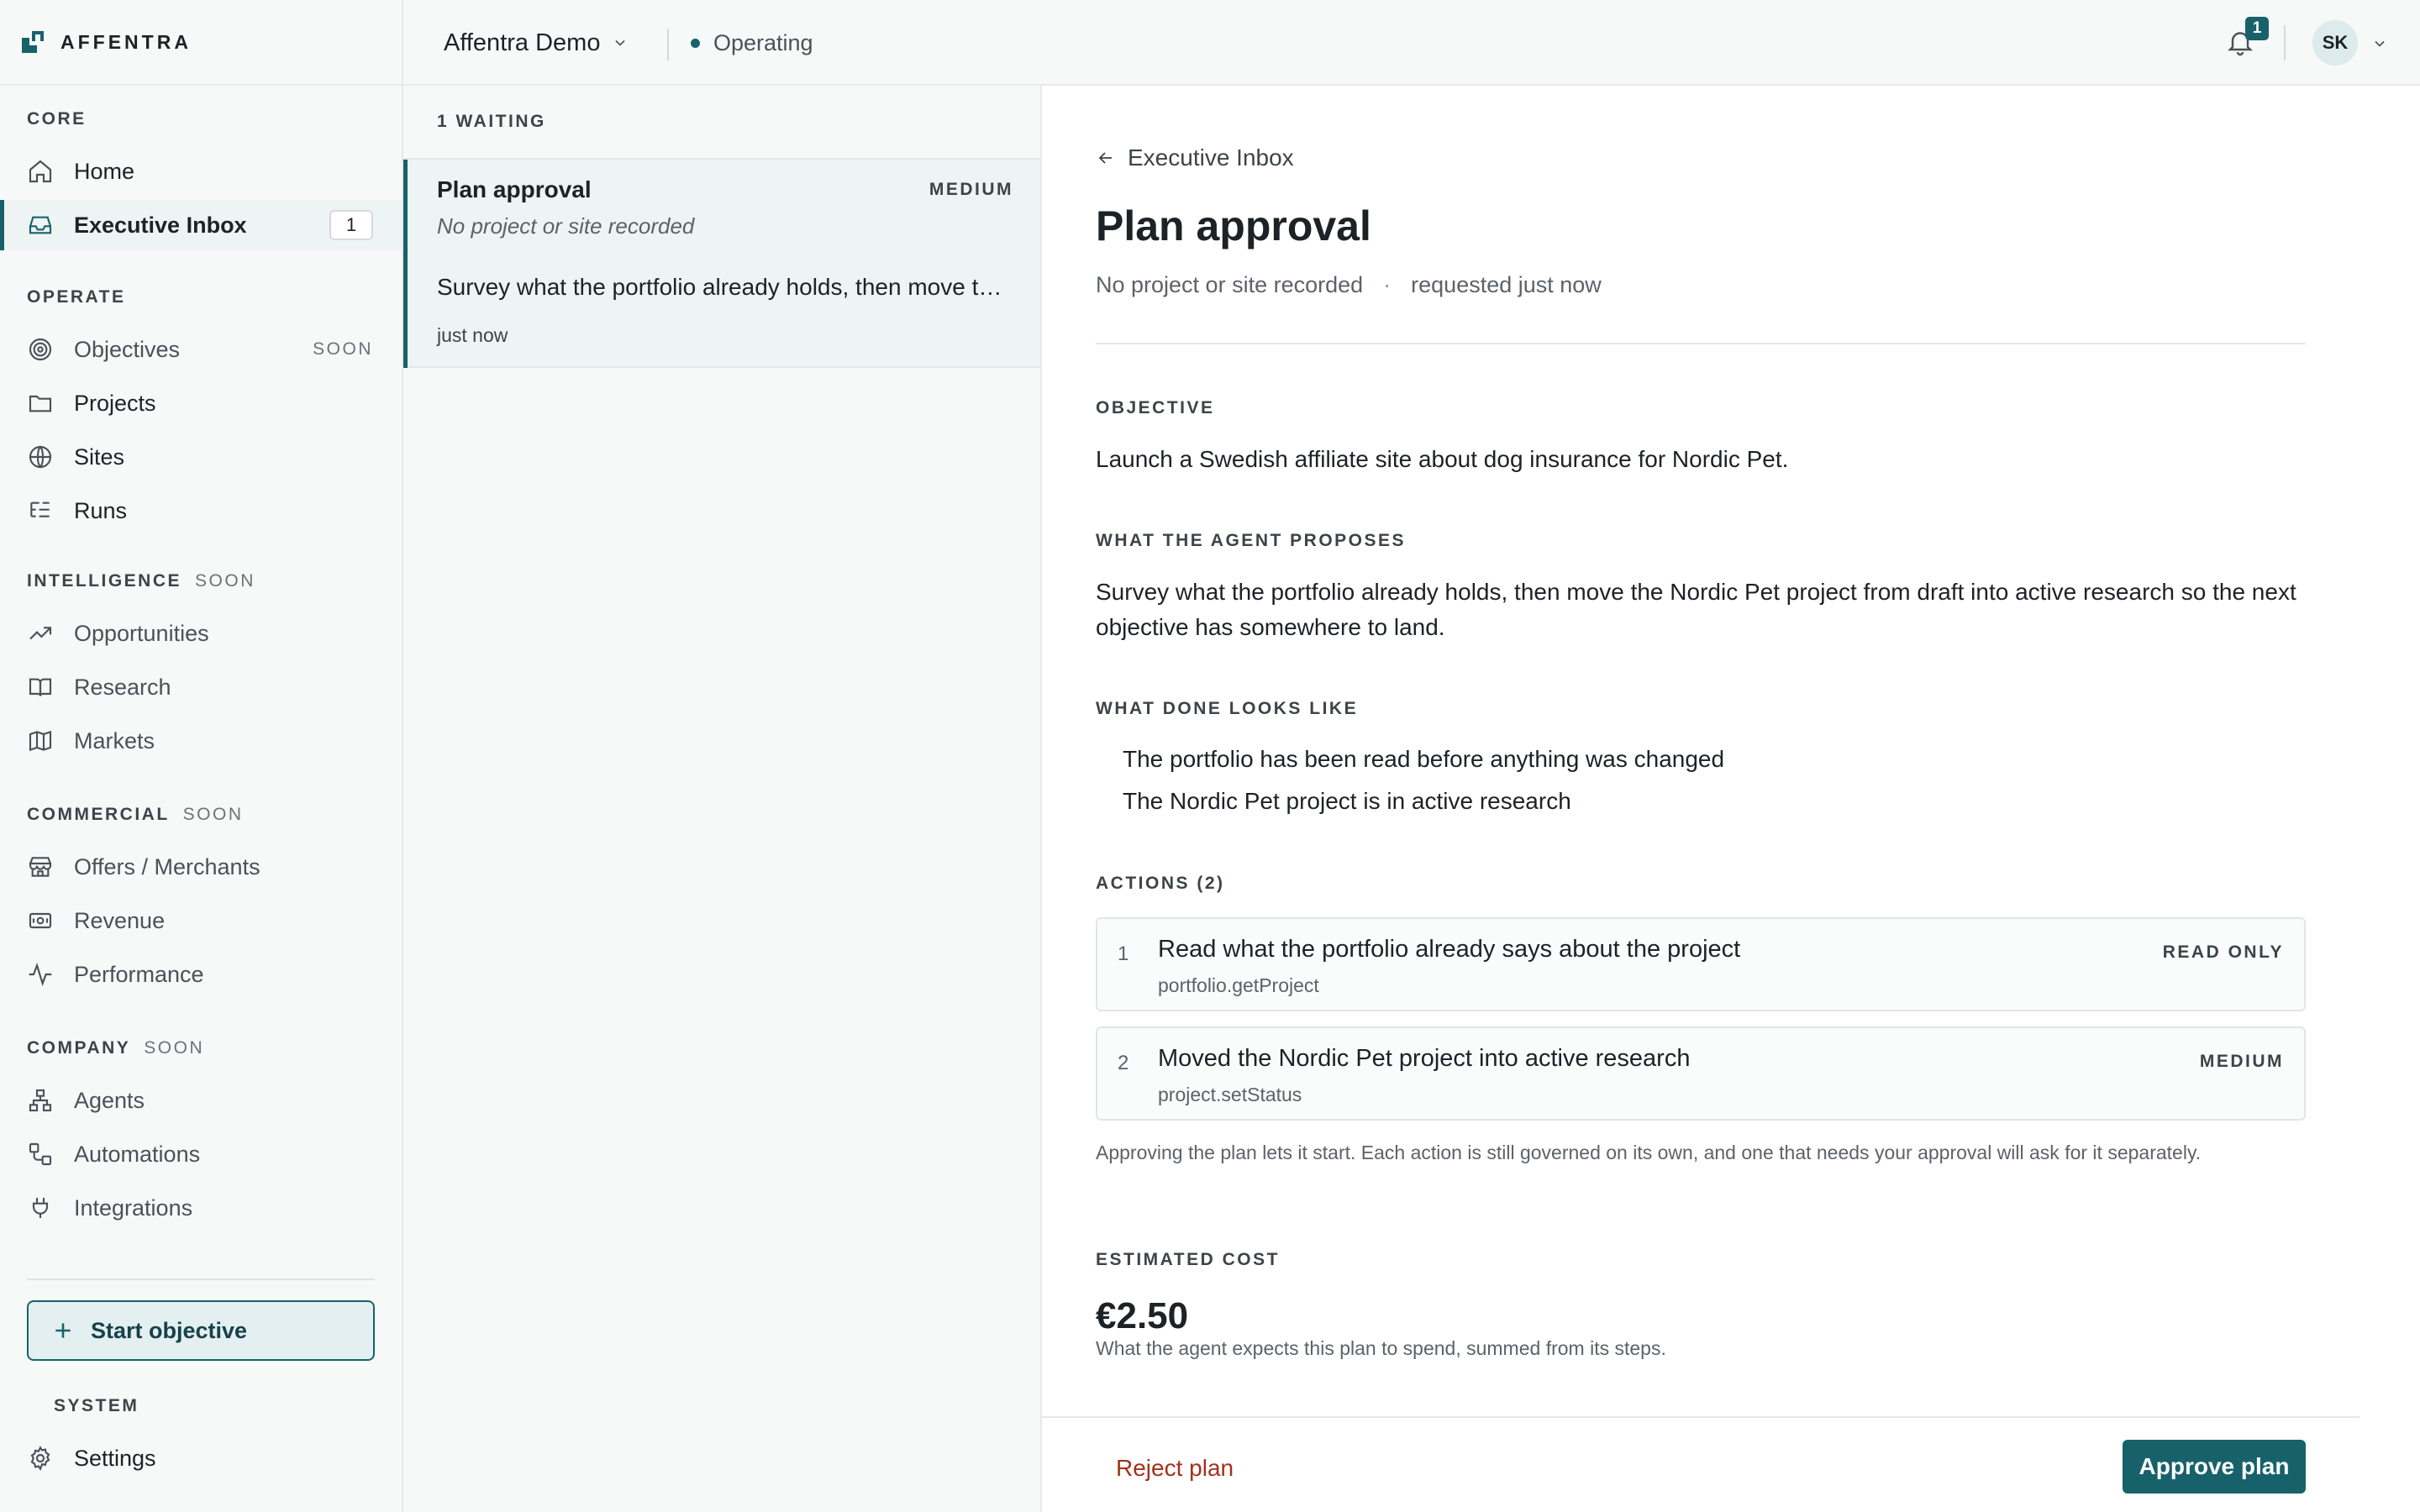 Image resolution: width=2420 pixels, height=1512 pixels. I want to click on sidebar-item-label: Projects, so click(115, 403).